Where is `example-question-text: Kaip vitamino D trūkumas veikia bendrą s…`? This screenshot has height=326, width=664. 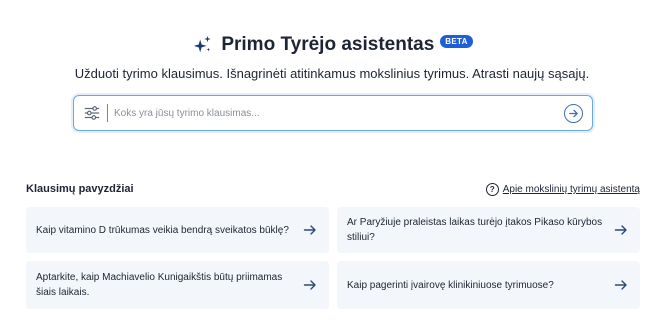
example-question-text: Kaip vitamino D trūkumas veikia bendrą s… is located at coordinates (162, 230).